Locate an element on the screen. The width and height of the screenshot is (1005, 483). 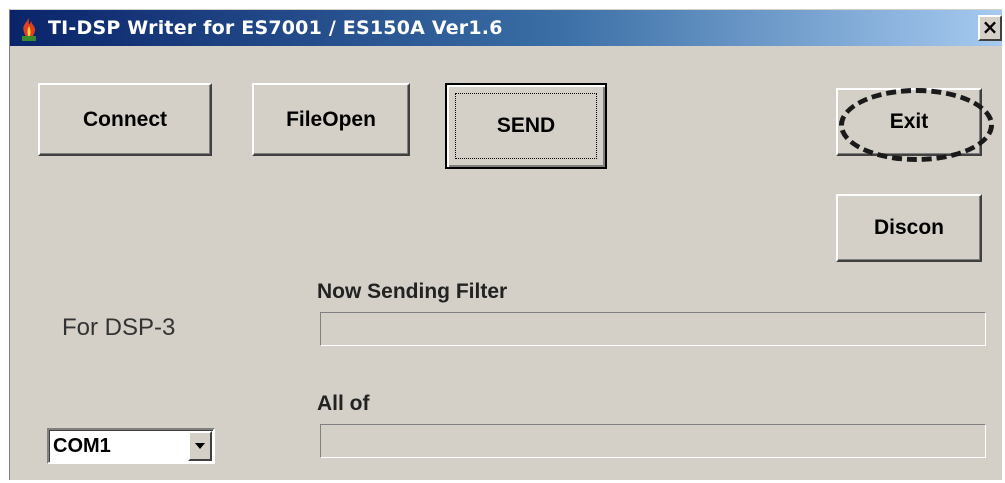
connect-button: Connect is located at coordinates (125, 119).